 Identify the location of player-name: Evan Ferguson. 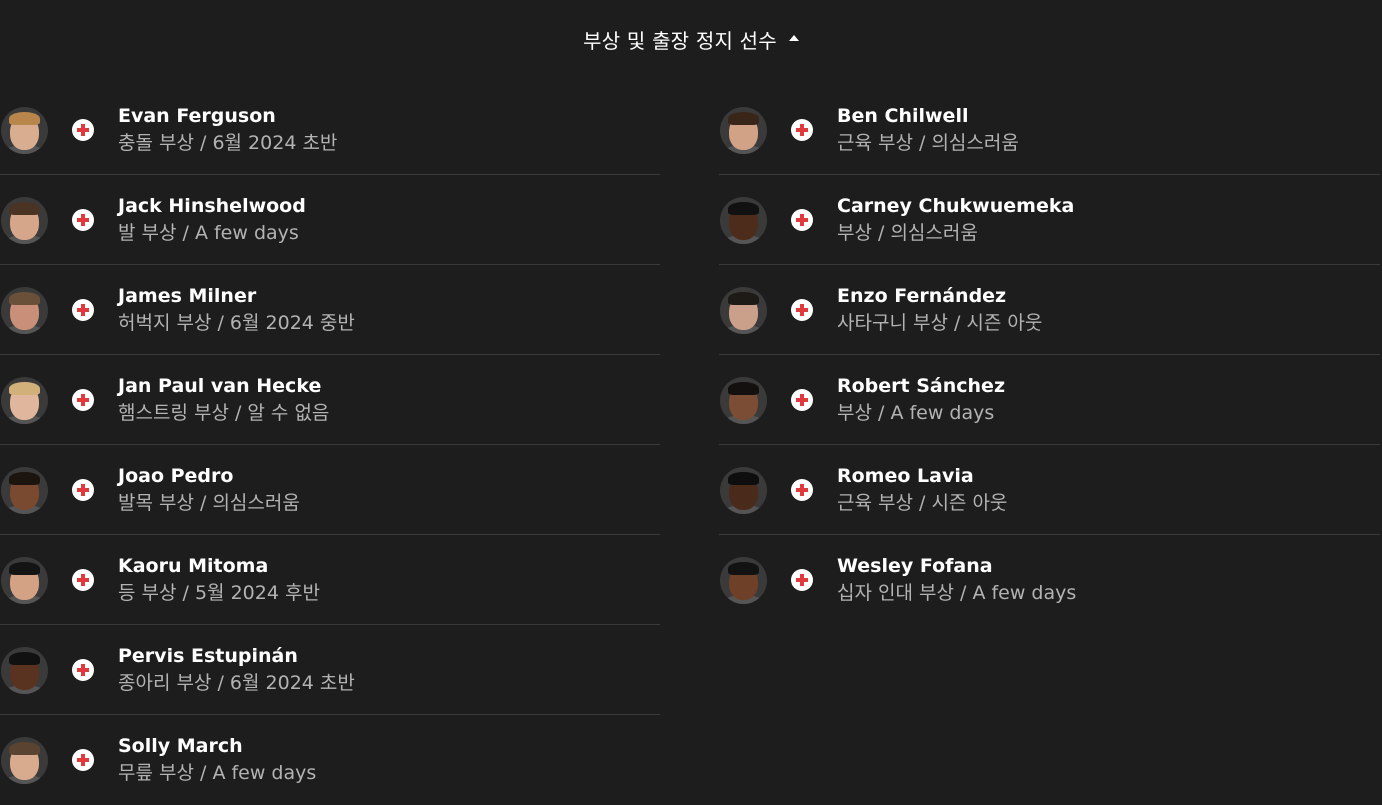
(197, 116).